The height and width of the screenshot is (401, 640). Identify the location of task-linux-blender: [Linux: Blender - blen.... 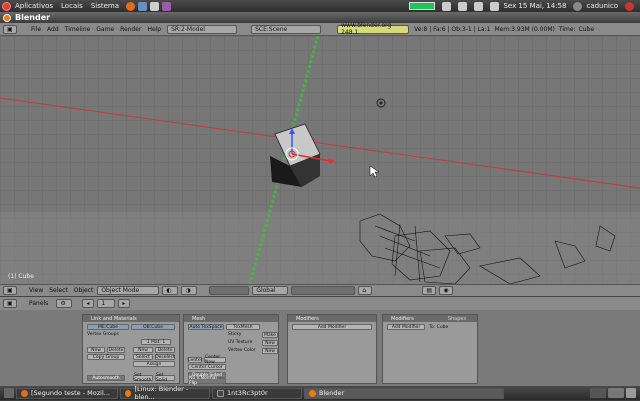
(165, 393).